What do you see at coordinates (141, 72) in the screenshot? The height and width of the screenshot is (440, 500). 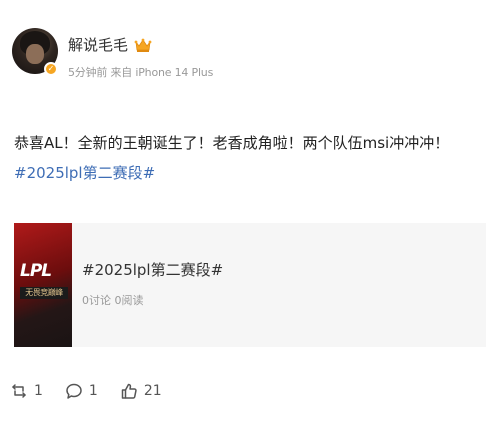 I see `post-meta: 5分钟前 来自 iPhone 14 Plus` at bounding box center [141, 72].